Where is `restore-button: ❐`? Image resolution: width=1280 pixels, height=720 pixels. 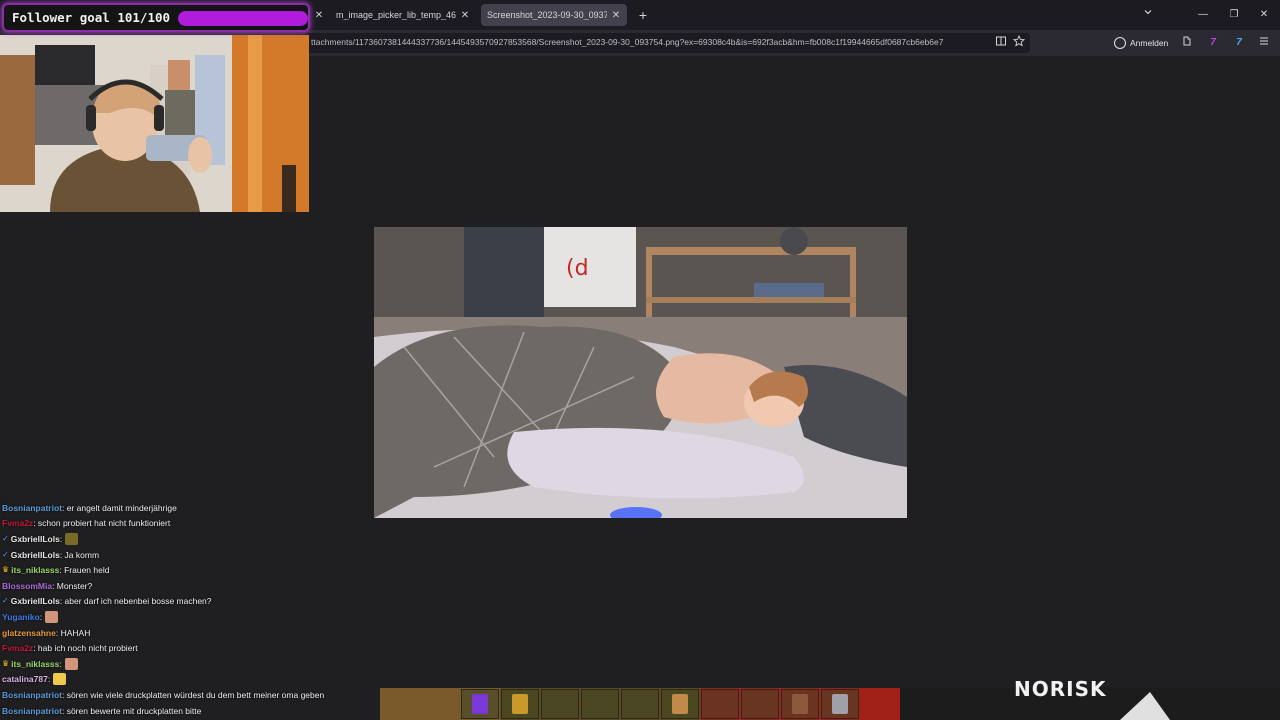 restore-button: ❐ is located at coordinates (1234, 15).